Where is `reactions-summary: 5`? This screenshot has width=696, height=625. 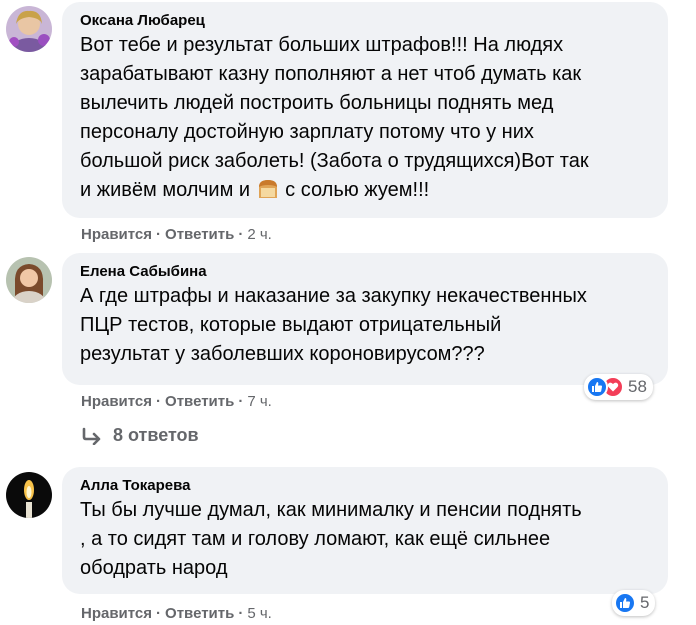
reactions-summary: 5 is located at coordinates (634, 603).